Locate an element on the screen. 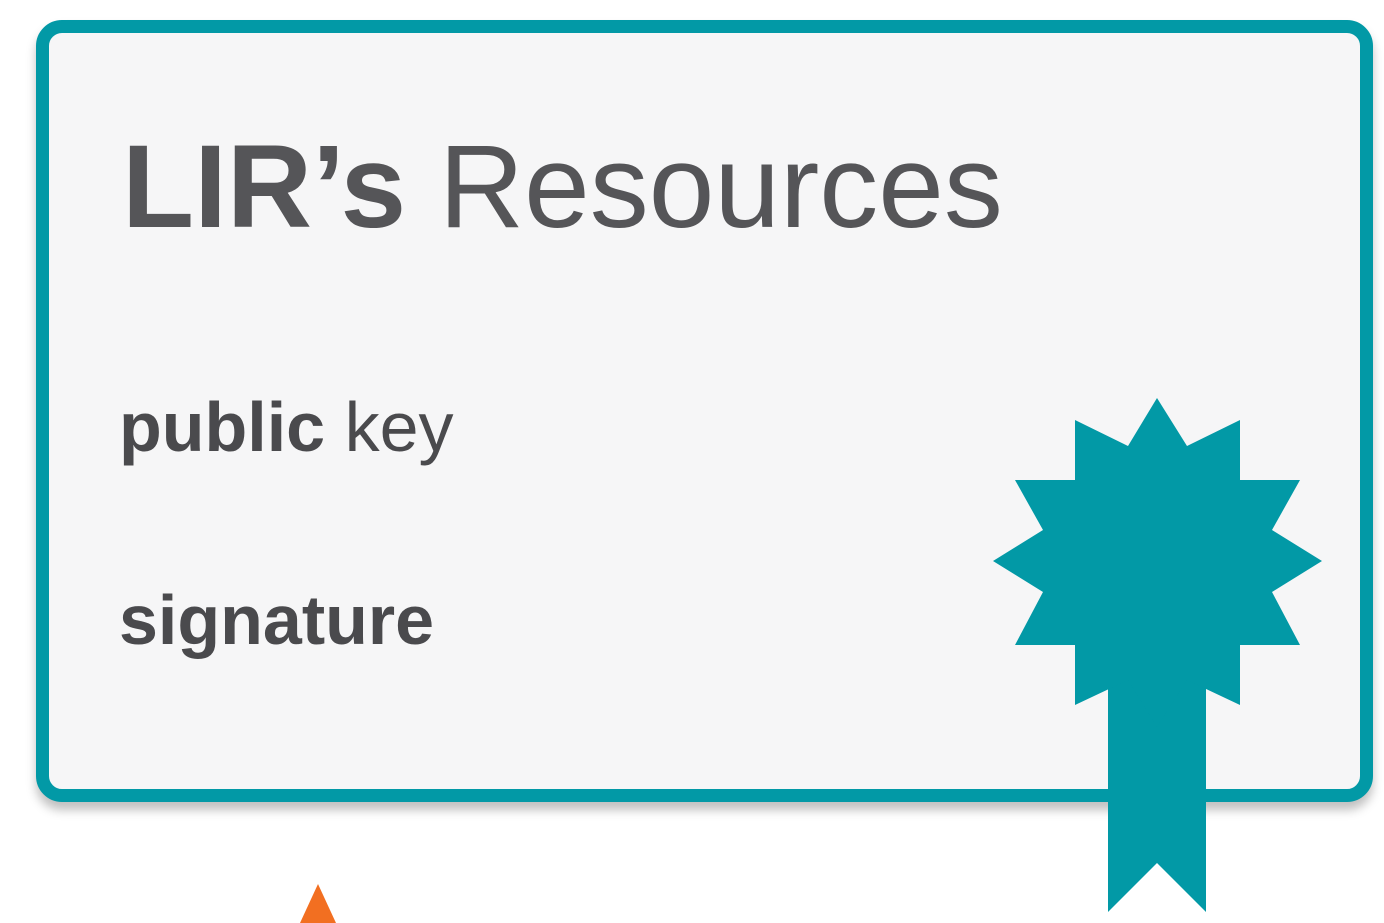 This screenshot has height=923, width=1384. certificate-title: LIR’s Resources is located at coordinates (562, 187).